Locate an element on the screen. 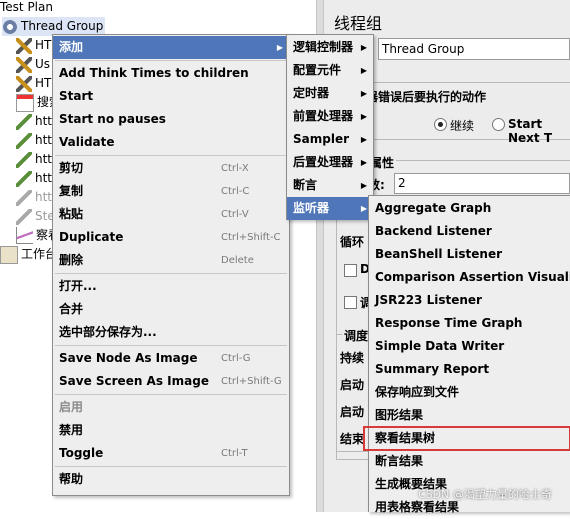 The height and width of the screenshot is (519, 570). add-submenu-item-label: 断言 is located at coordinates (305, 185).